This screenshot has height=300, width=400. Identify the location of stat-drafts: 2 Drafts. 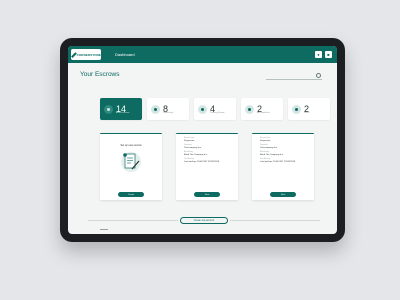
(309, 109).